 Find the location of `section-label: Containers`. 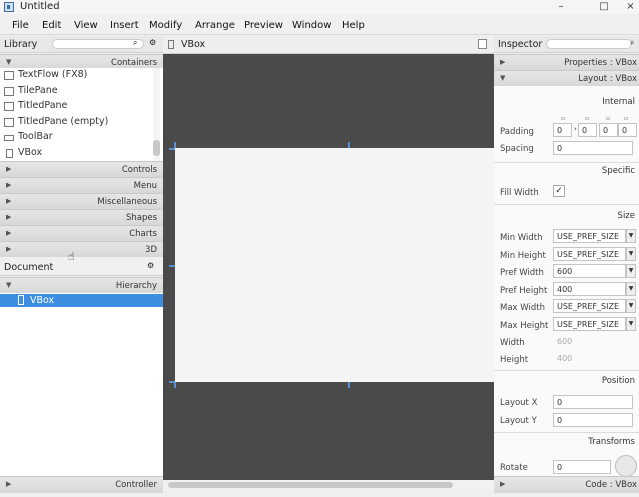

section-label: Containers is located at coordinates (134, 63).